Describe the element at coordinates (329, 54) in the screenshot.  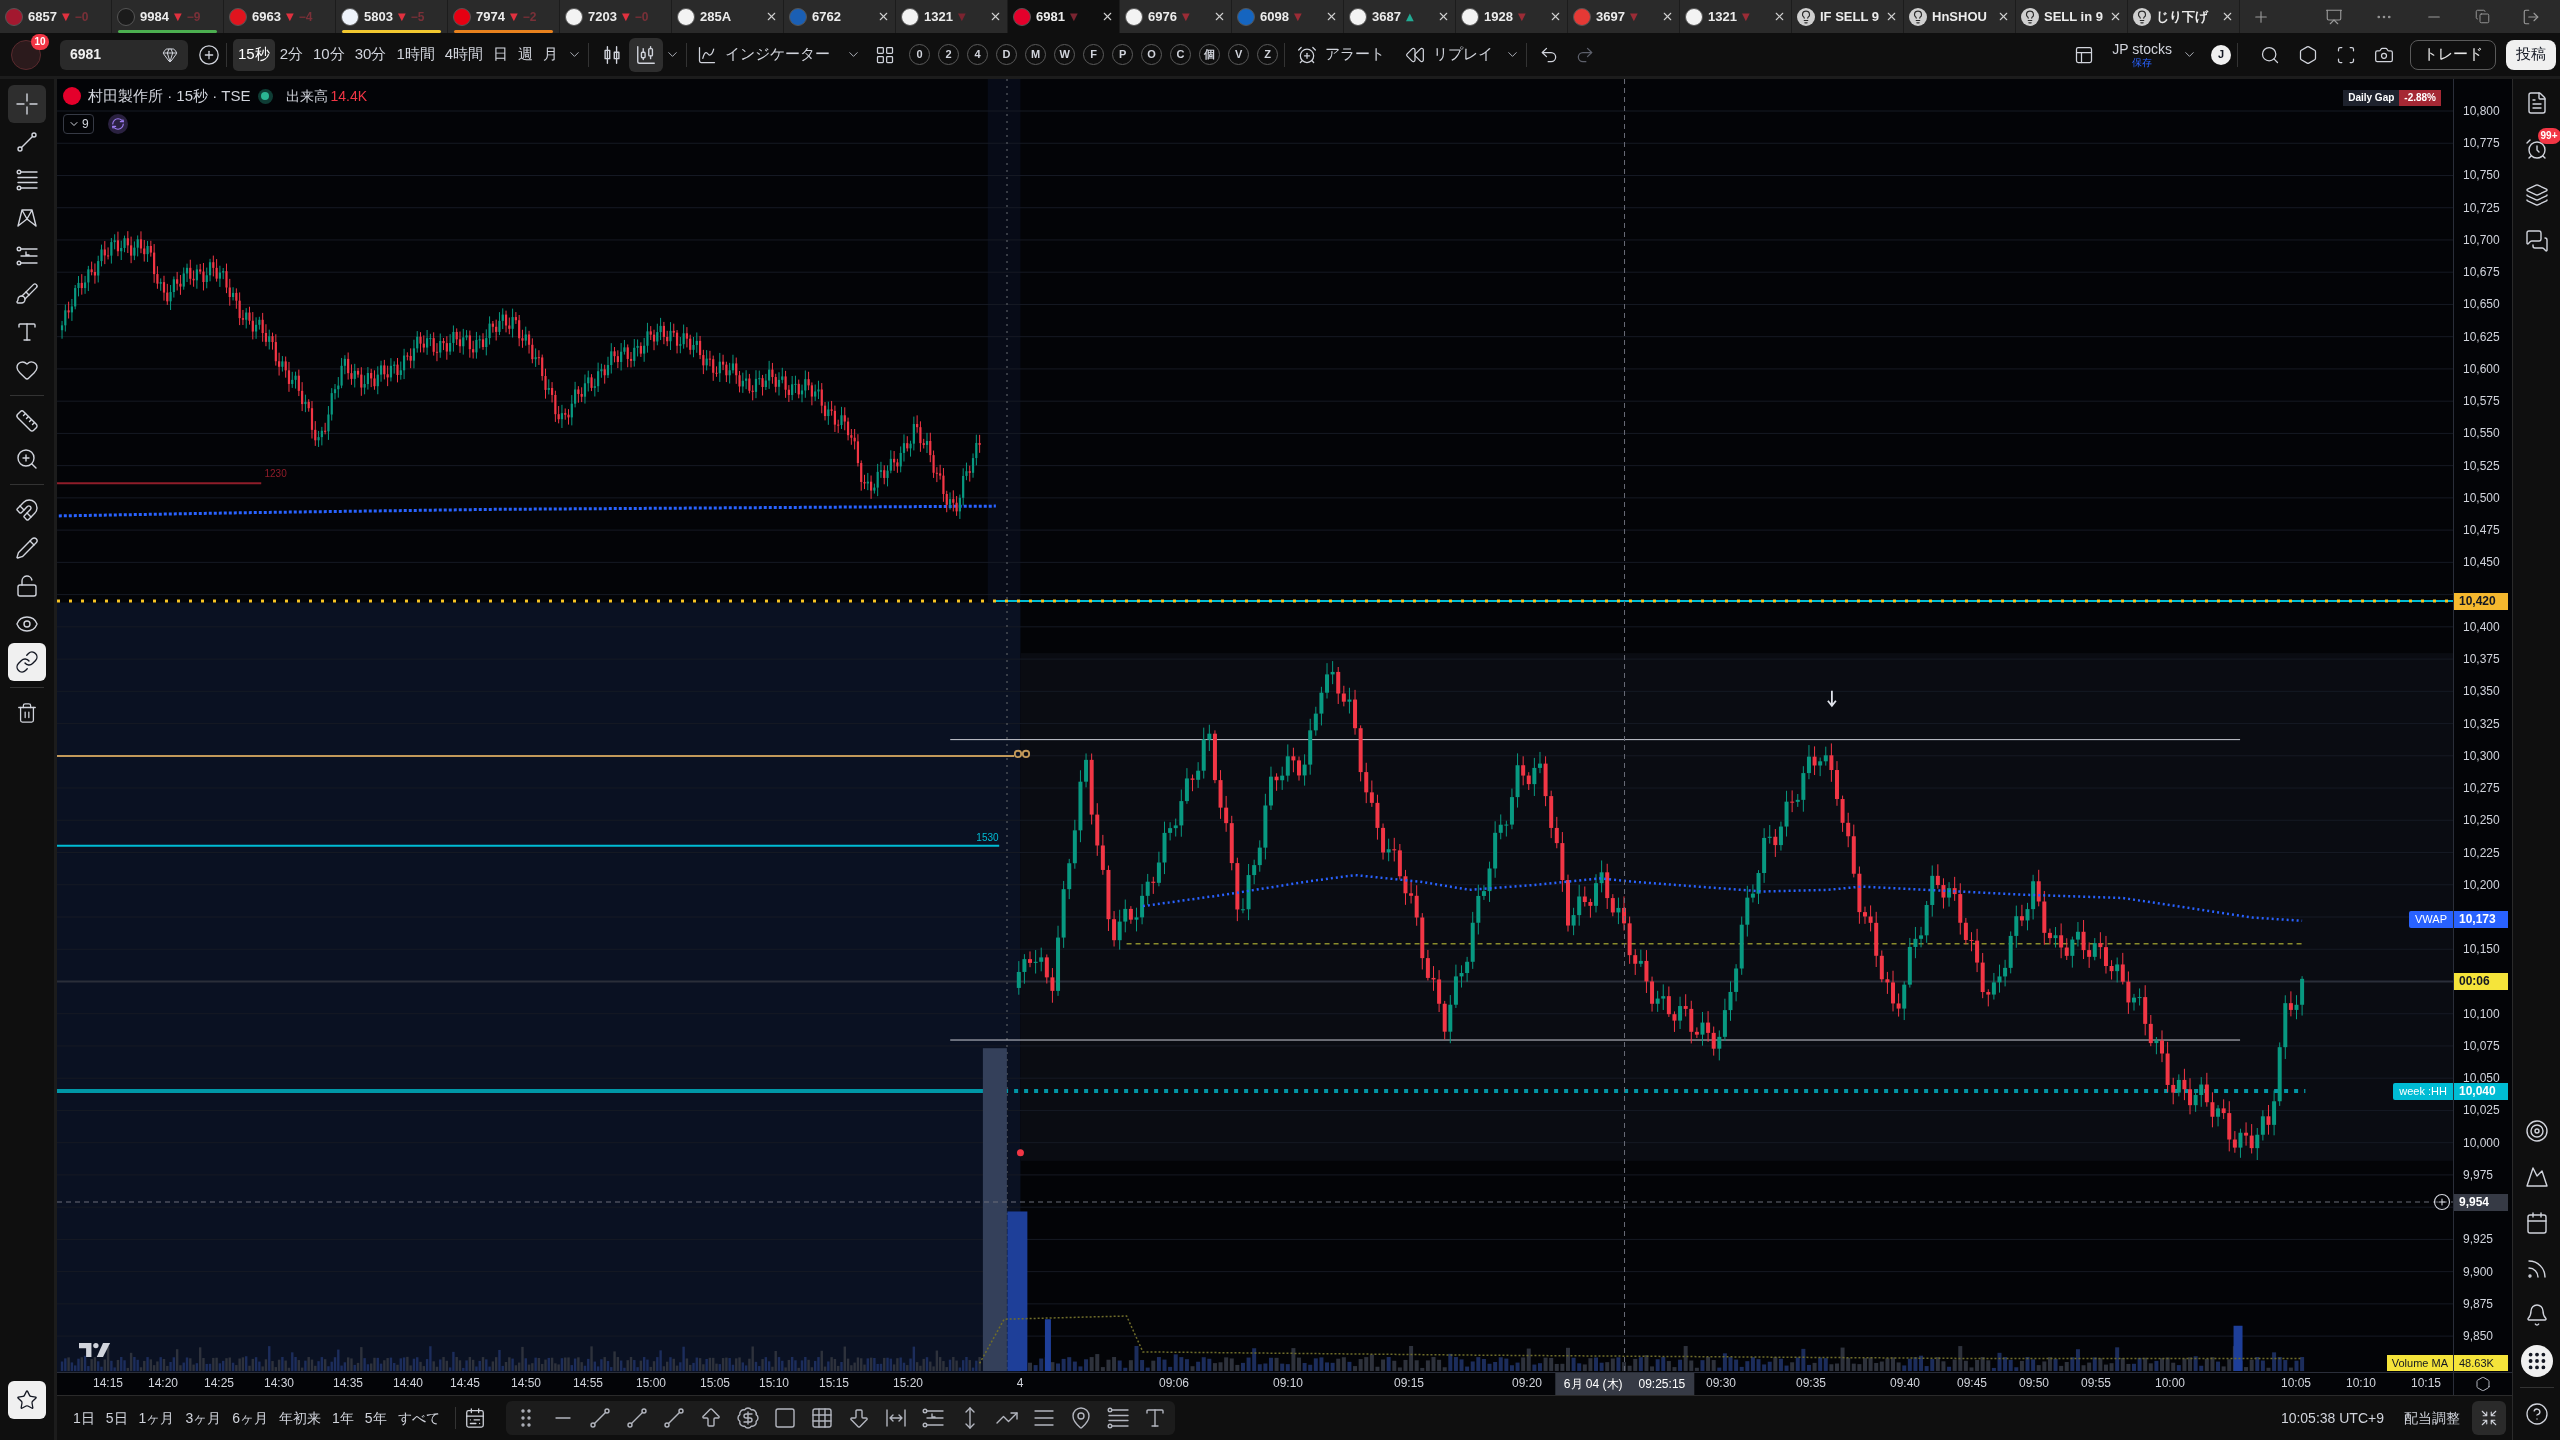
I see `interval-button: 10分` at that location.